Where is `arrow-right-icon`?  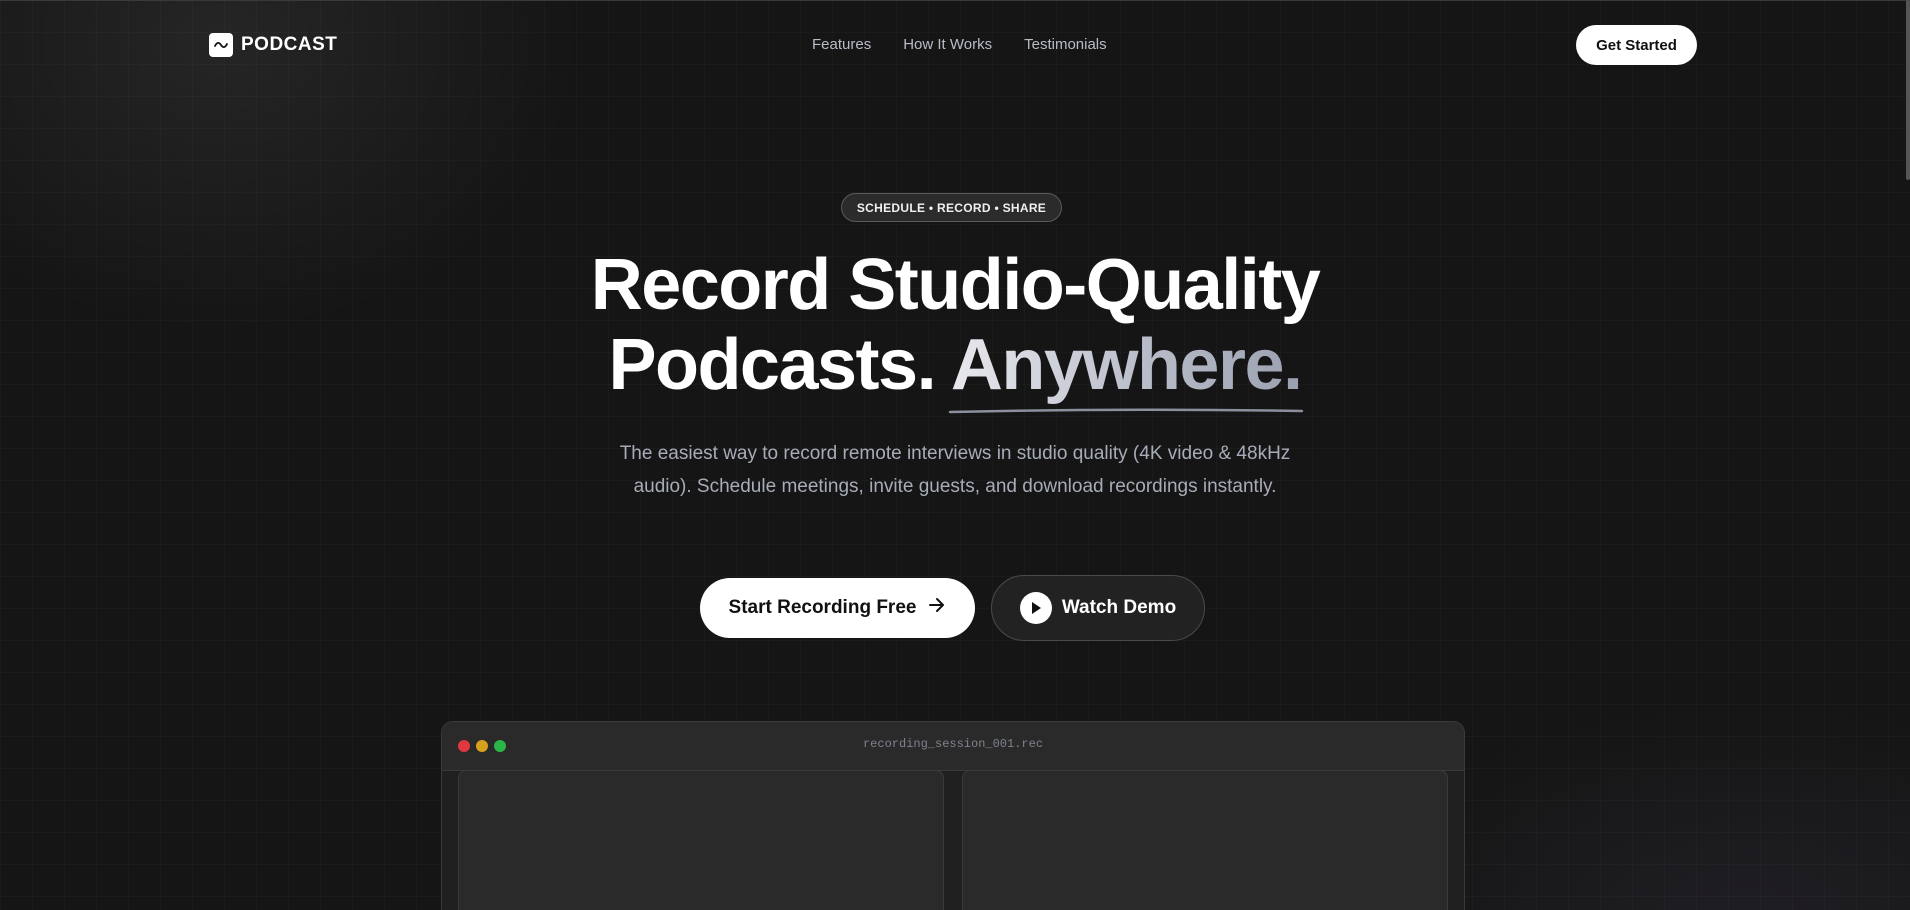 arrow-right-icon is located at coordinates (937, 608).